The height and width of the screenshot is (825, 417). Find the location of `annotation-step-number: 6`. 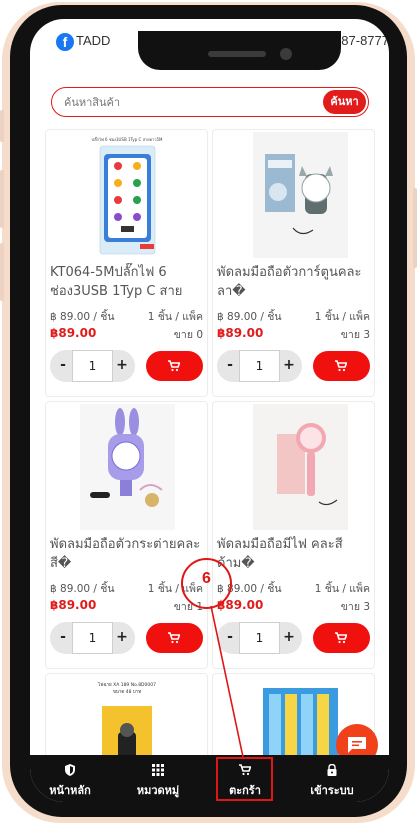

annotation-step-number: 6 is located at coordinates (206, 578).